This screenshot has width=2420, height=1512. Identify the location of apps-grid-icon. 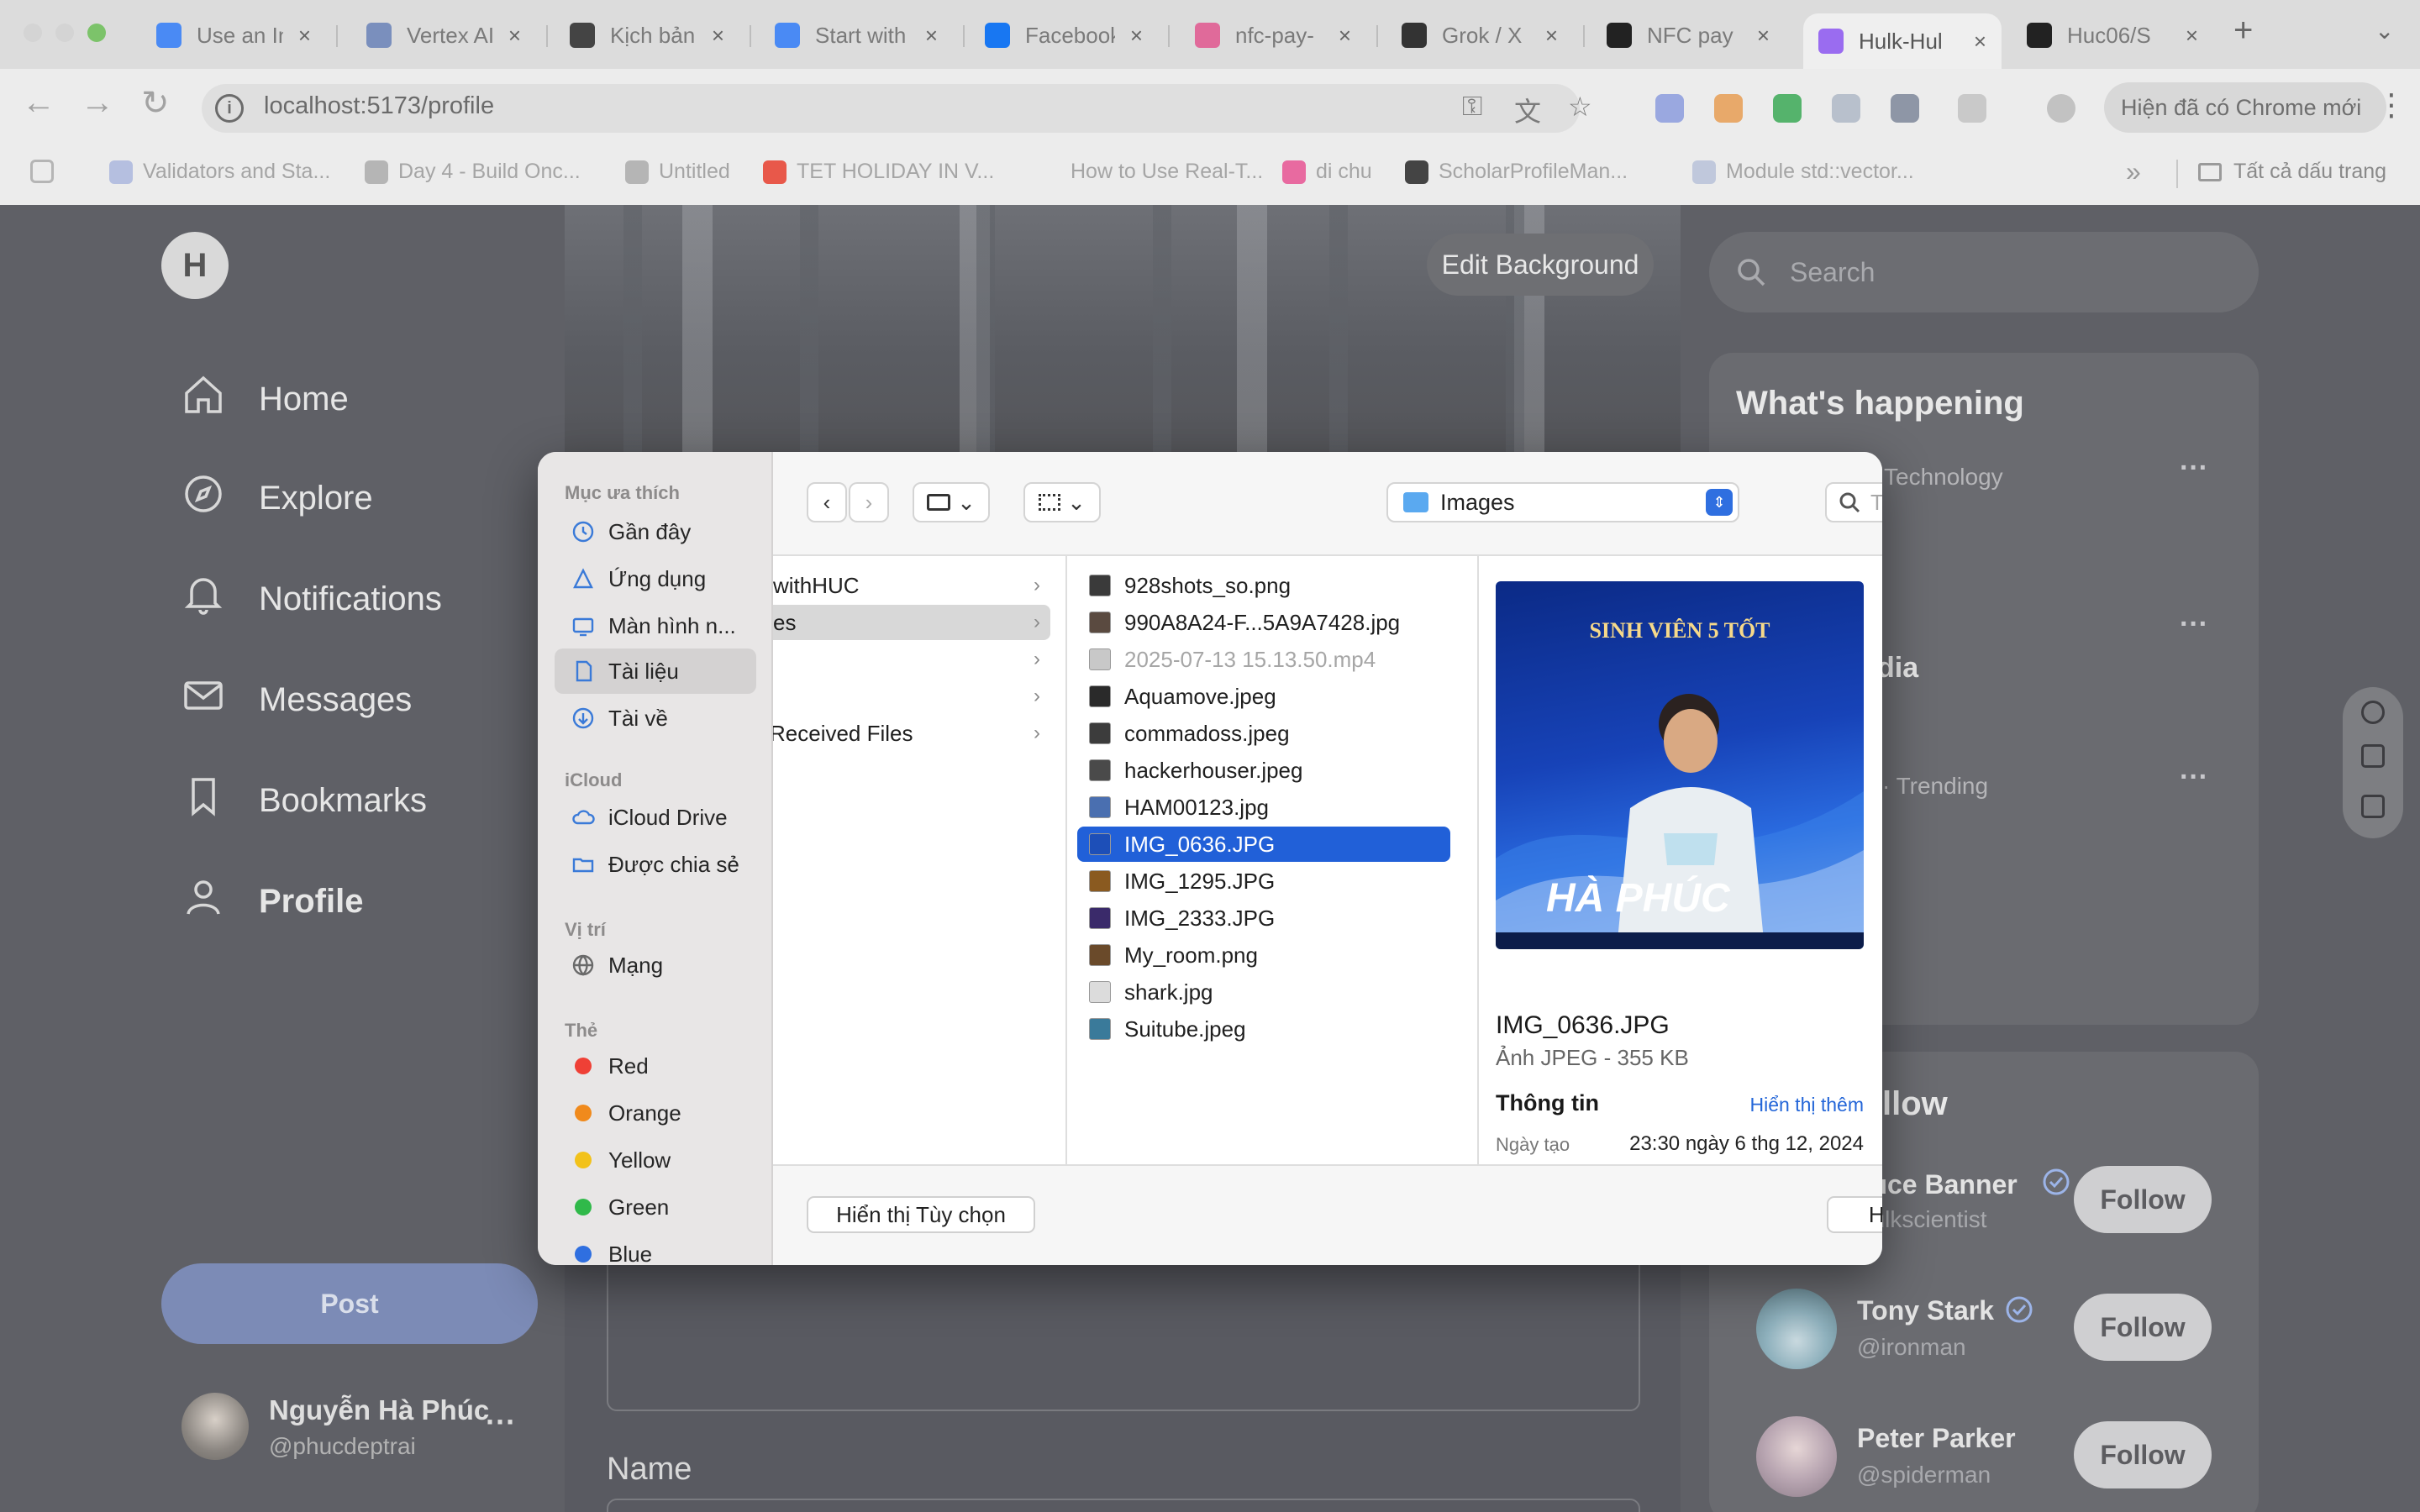
(42, 171).